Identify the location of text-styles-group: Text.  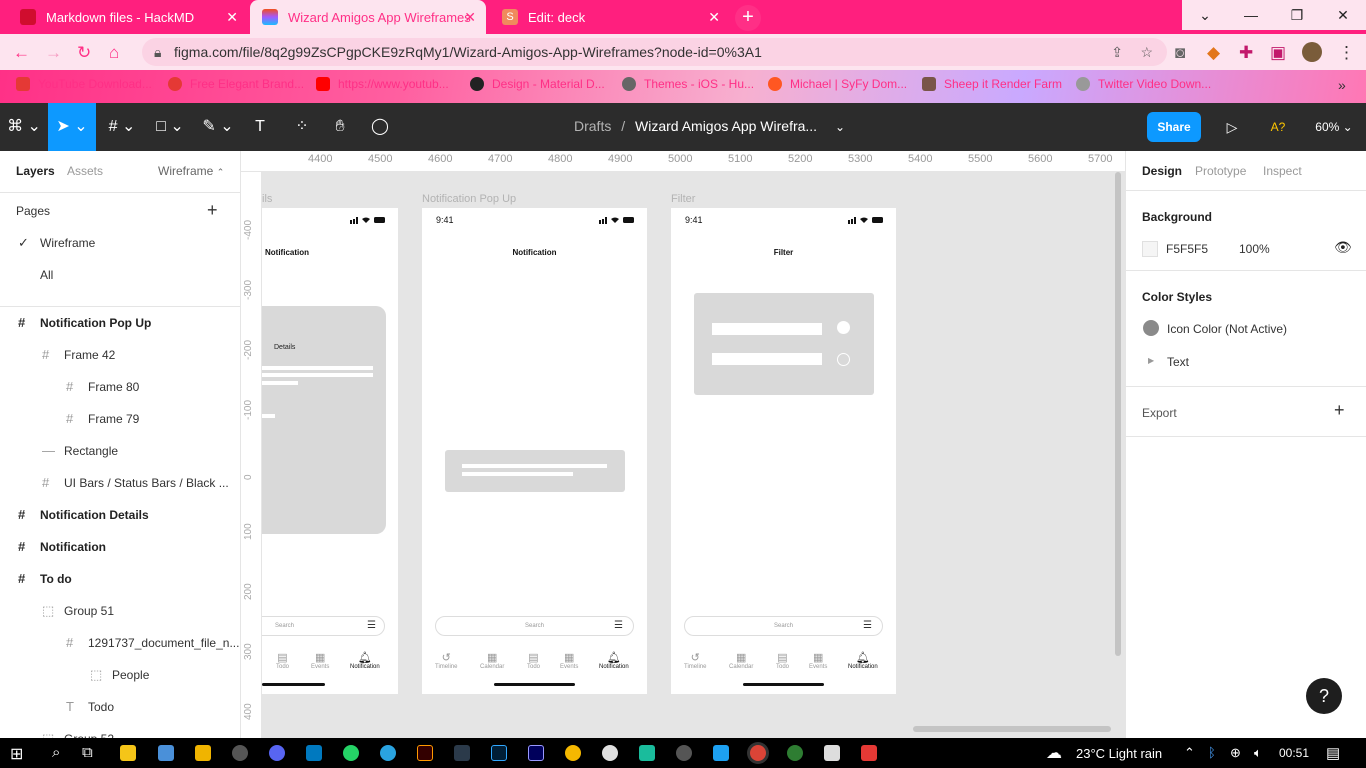
(1178, 362).